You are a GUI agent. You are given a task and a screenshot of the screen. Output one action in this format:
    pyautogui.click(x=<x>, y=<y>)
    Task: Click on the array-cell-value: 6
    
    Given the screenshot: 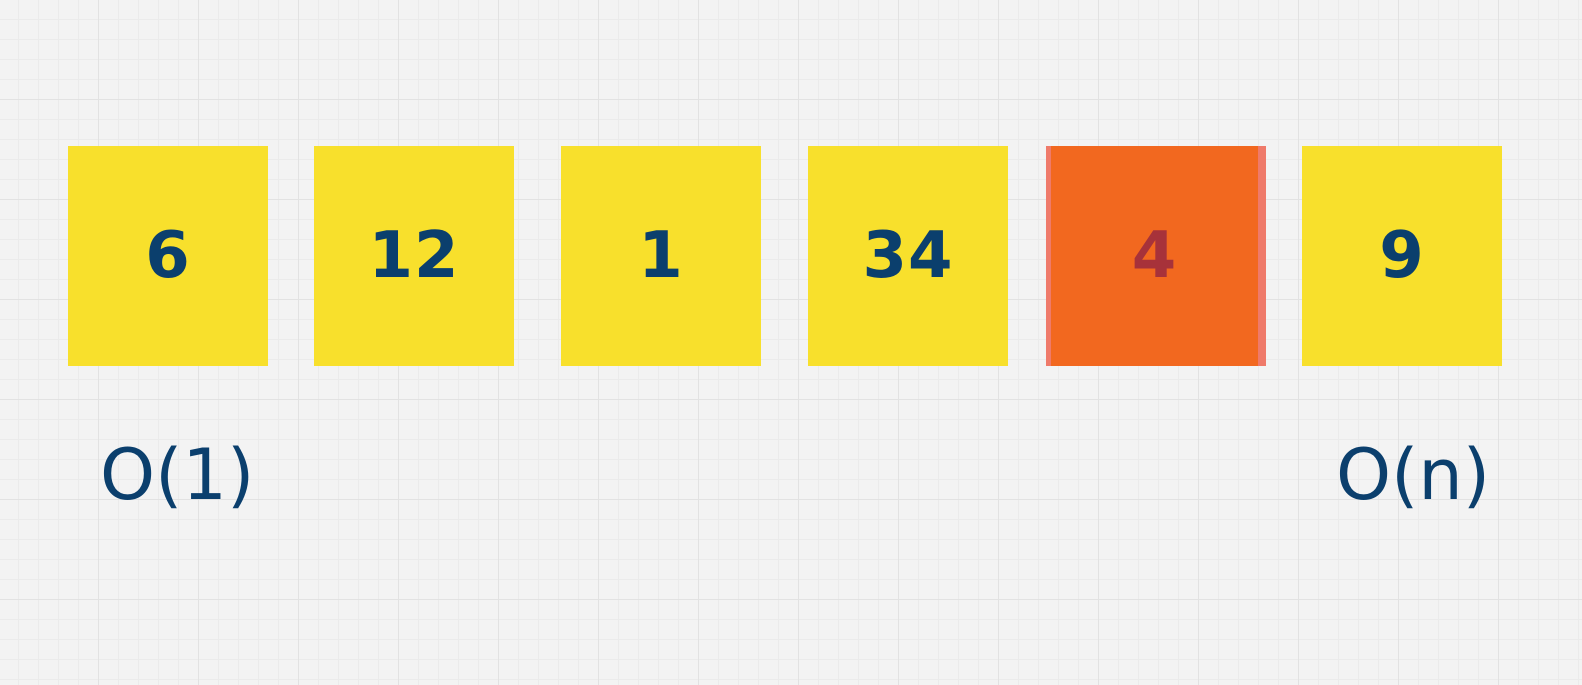 What is the action you would take?
    pyautogui.click(x=168, y=256)
    